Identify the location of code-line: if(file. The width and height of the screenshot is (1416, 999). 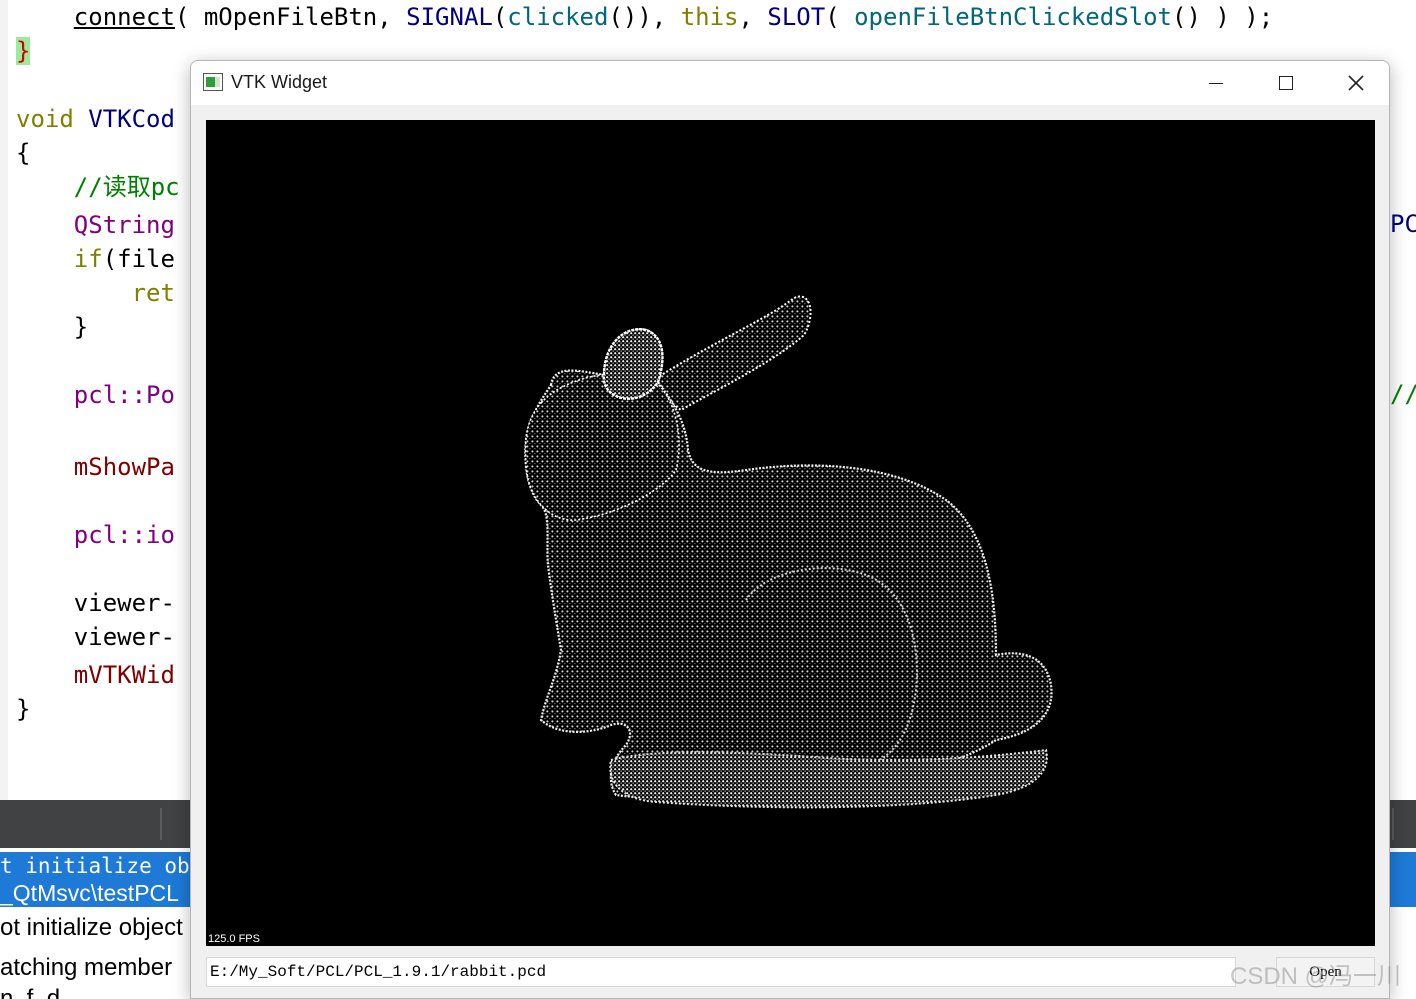
(95, 259).